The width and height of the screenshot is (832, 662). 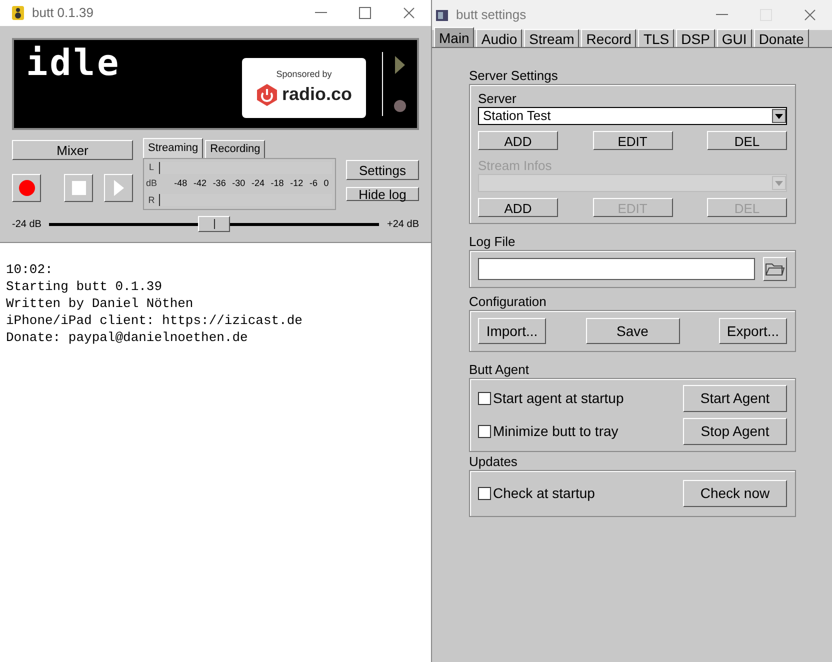 What do you see at coordinates (155, 320) in the screenshot?
I see `log-line: iPhone/iPad client: https://izicast.de` at bounding box center [155, 320].